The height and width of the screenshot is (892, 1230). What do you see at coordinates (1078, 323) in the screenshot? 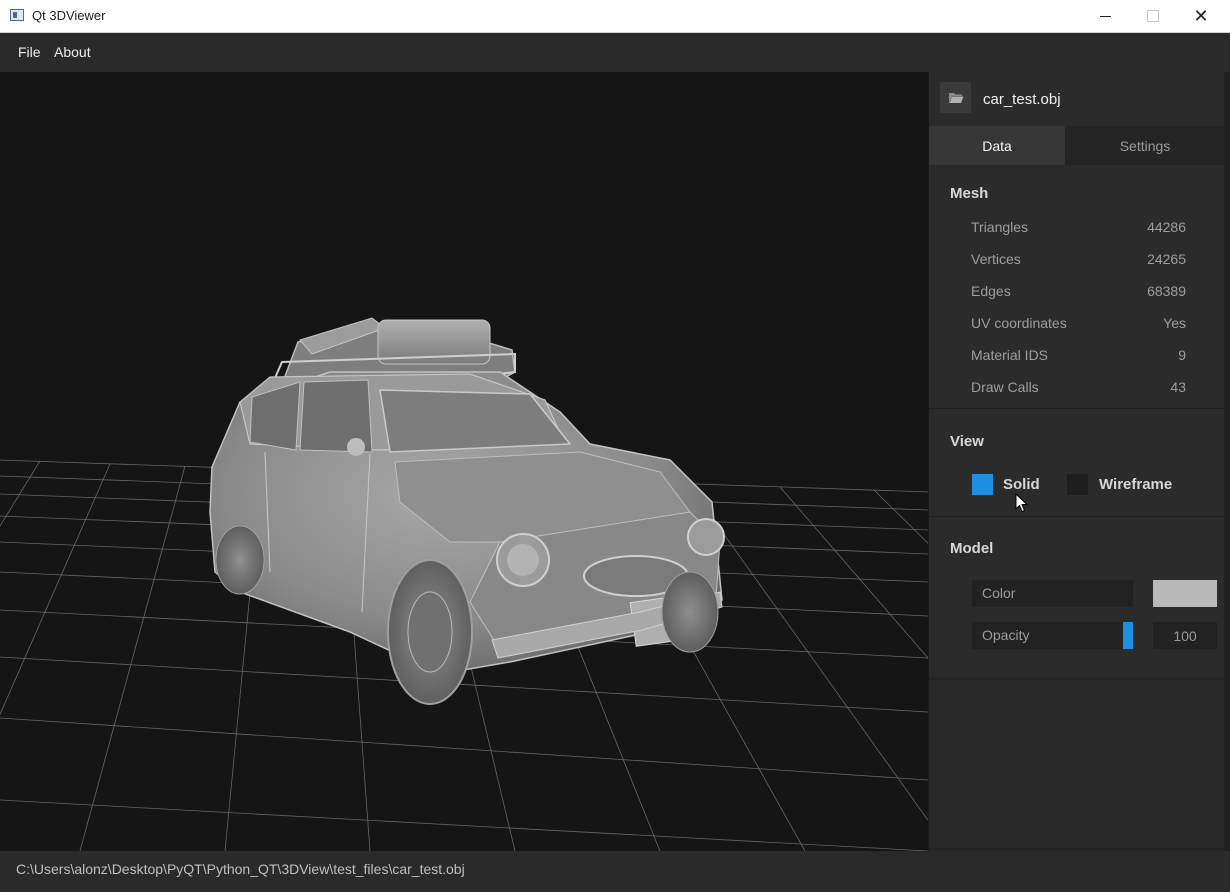
I see `mesh-row-uv-coordinates: UV coordinates Yes` at bounding box center [1078, 323].